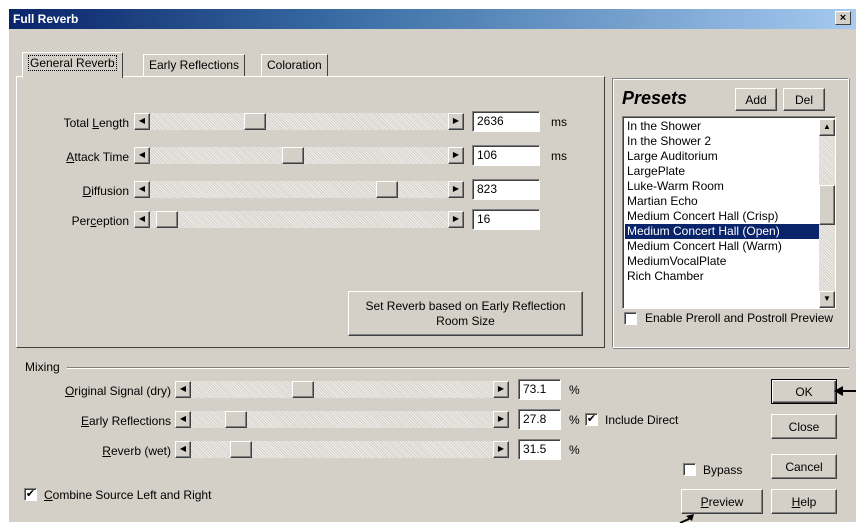 Image resolution: width=856 pixels, height=523 pixels. Describe the element at coordinates (804, 426) in the screenshot. I see `close-button: Close` at that location.